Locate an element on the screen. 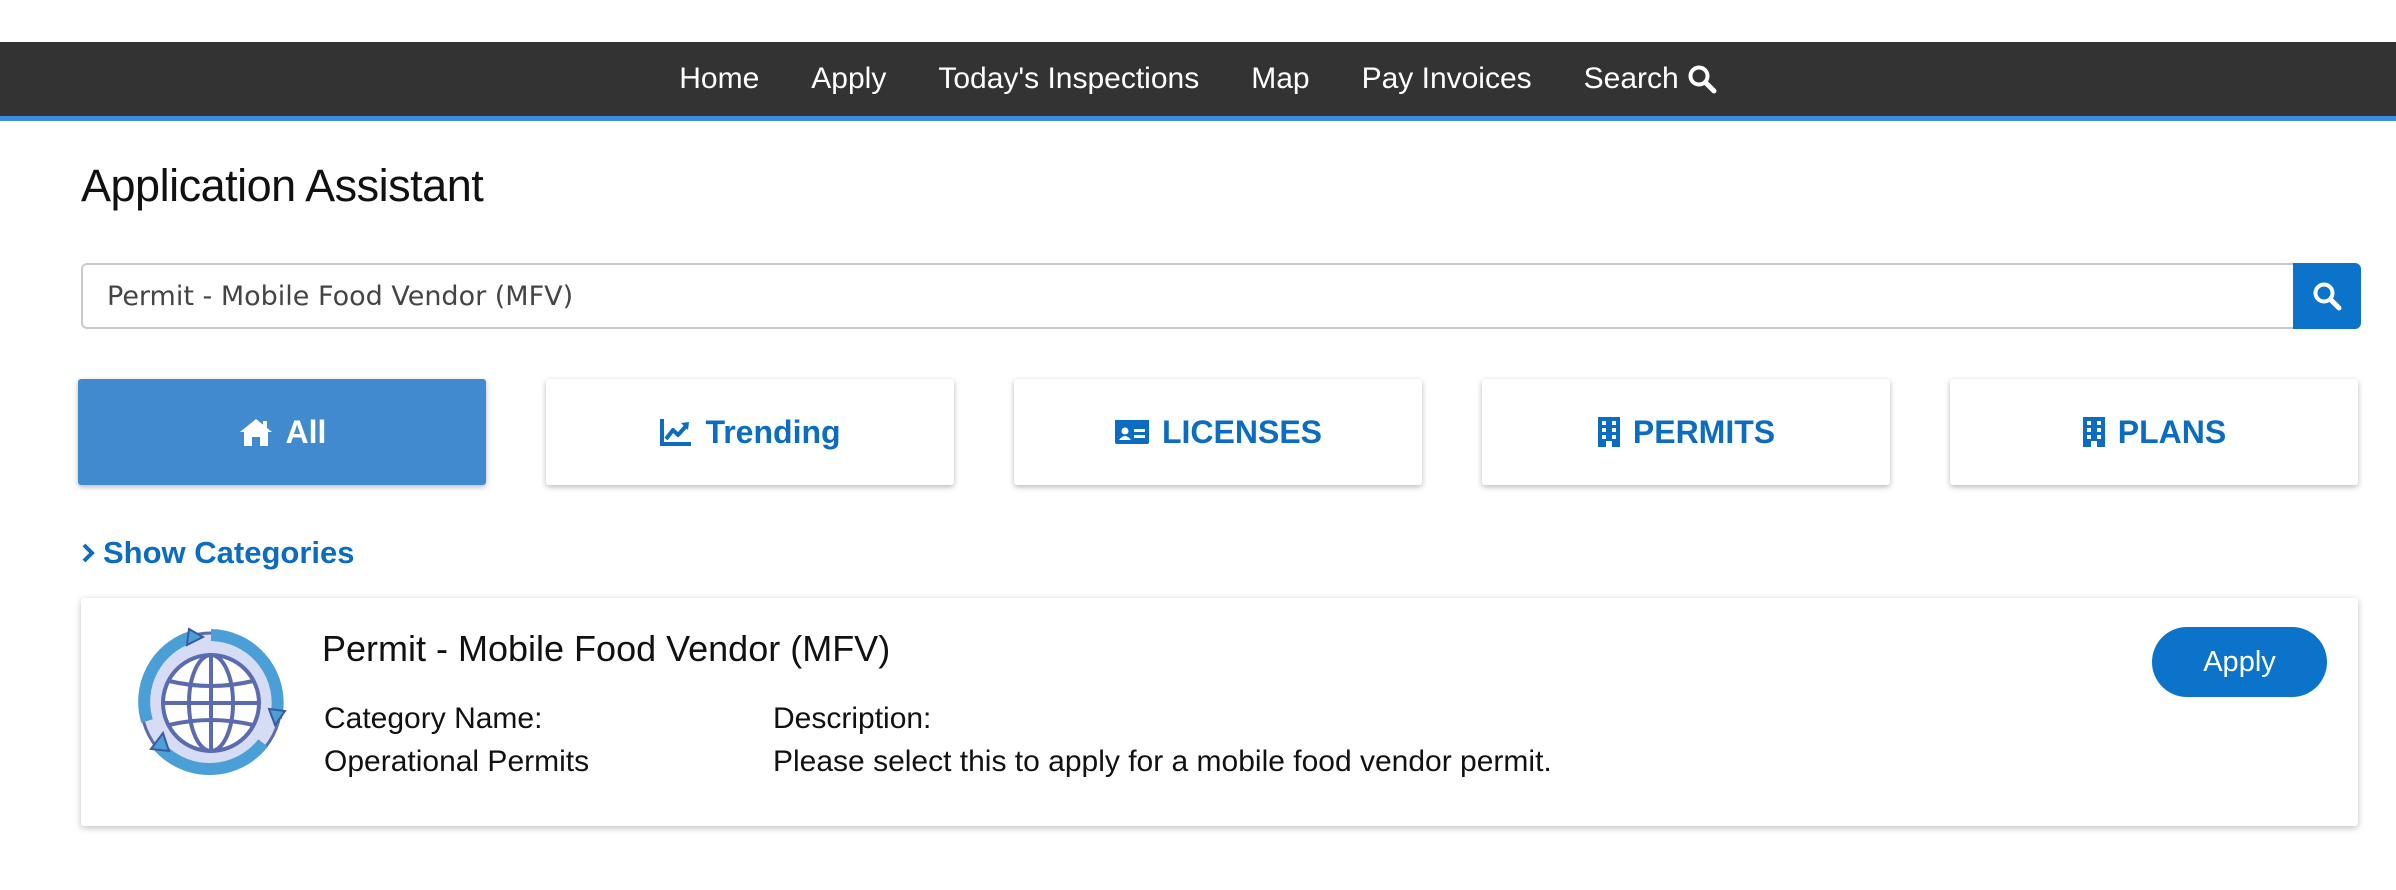 The height and width of the screenshot is (890, 2396). show-categories-label: Show Categories is located at coordinates (229, 552).